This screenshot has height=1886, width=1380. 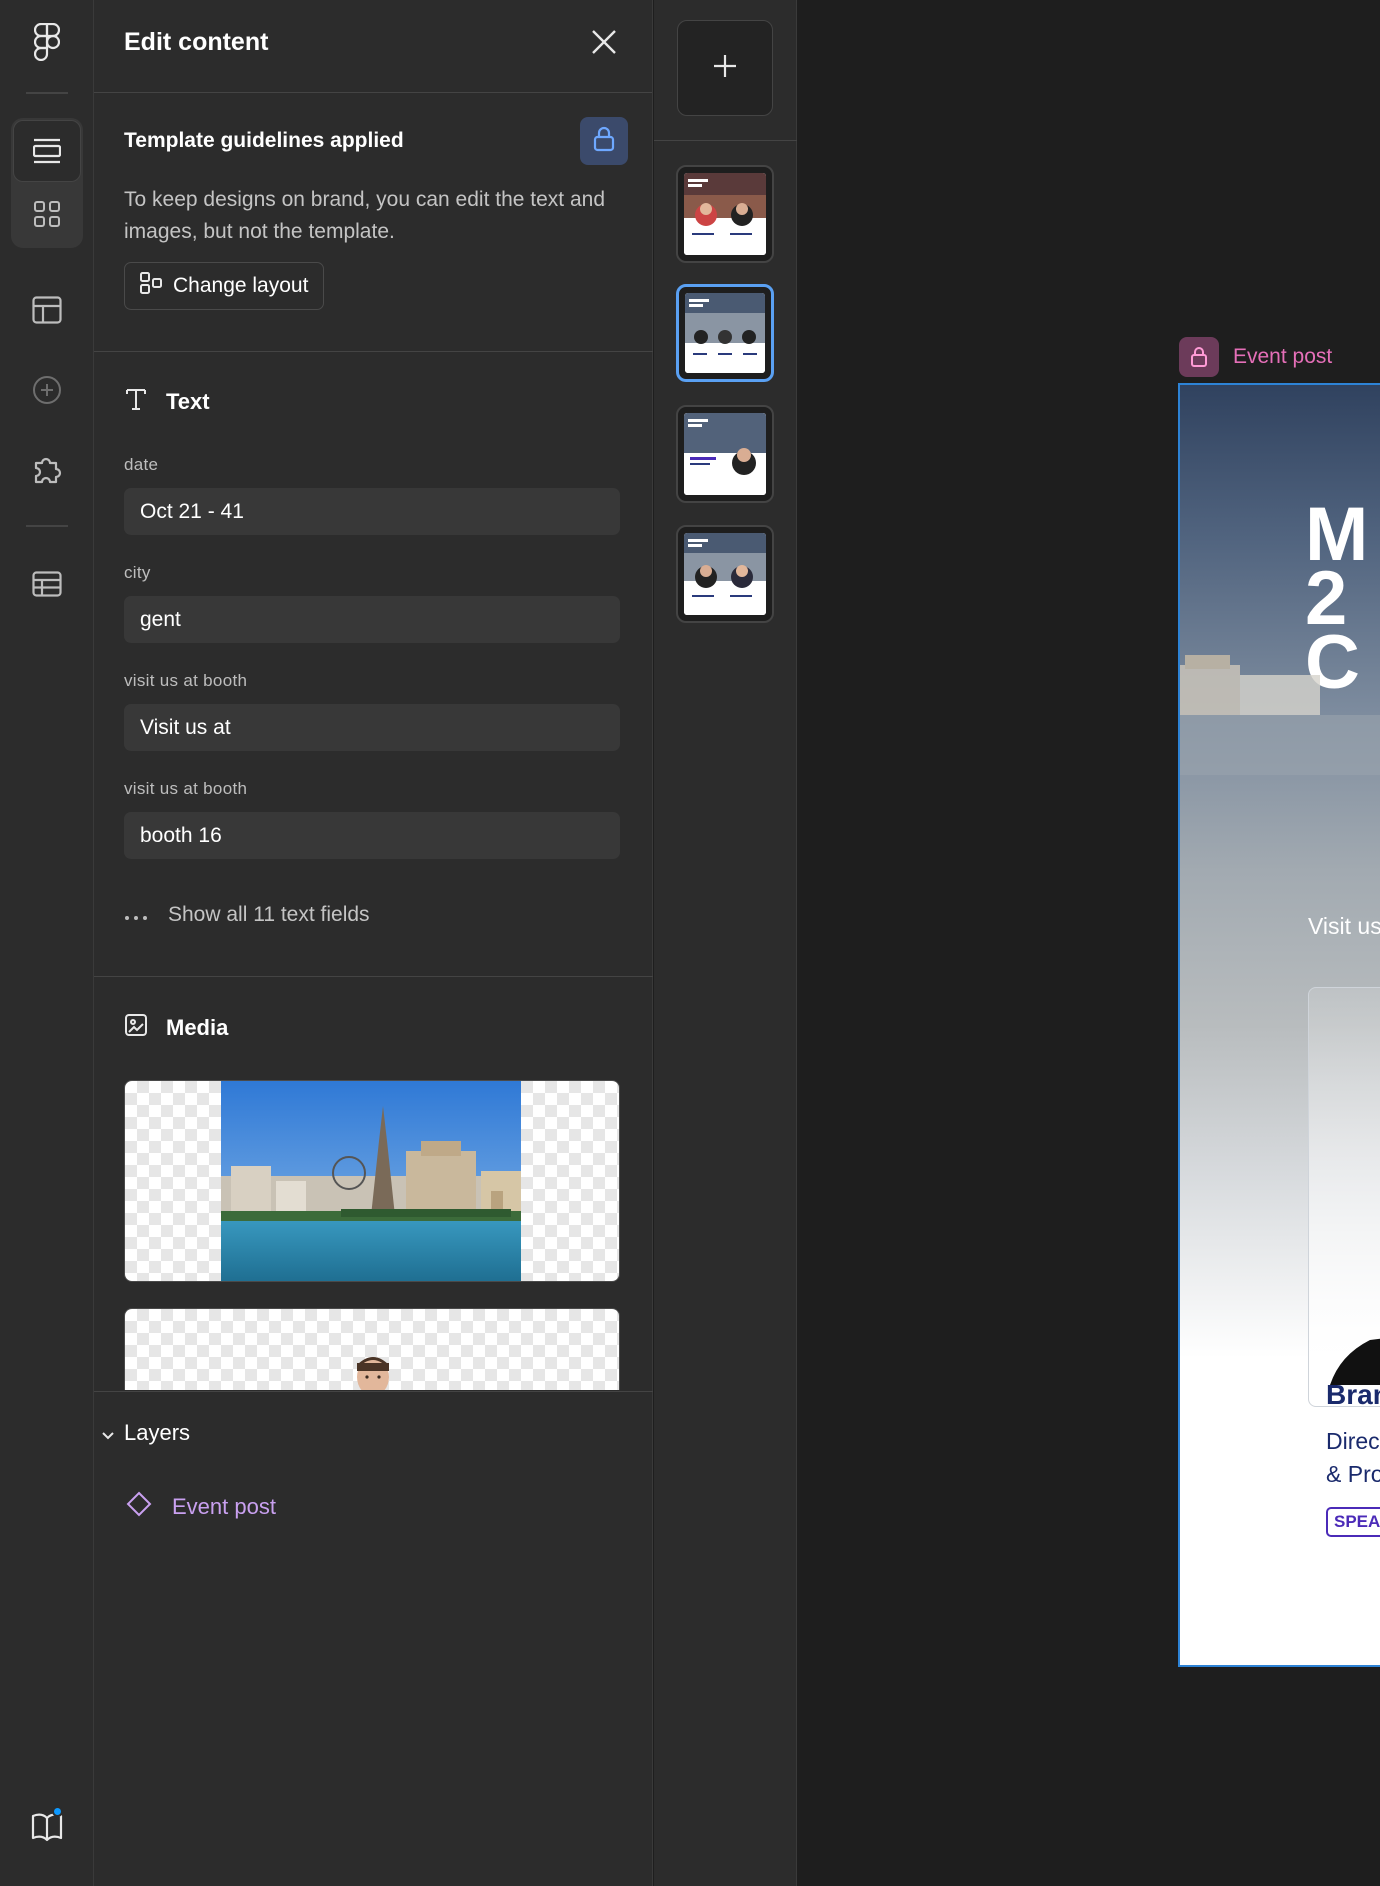 What do you see at coordinates (136, 402) in the screenshot?
I see `text-icon` at bounding box center [136, 402].